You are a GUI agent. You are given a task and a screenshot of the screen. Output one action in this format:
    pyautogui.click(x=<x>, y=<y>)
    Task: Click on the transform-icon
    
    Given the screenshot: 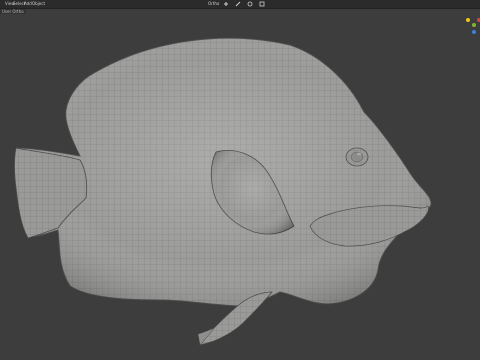 What is the action you would take?
    pyautogui.click(x=226, y=4)
    